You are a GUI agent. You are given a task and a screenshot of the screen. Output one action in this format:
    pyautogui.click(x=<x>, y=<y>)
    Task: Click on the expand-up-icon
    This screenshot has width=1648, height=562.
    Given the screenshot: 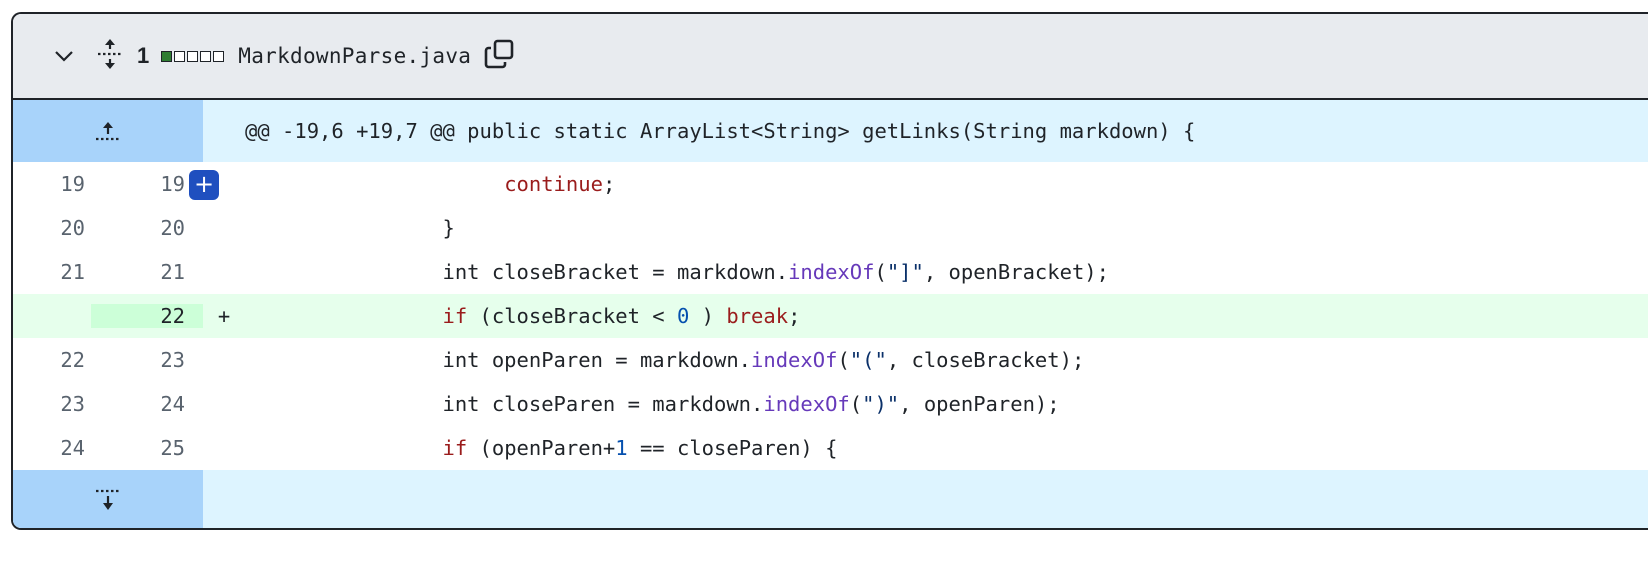 What is the action you would take?
    pyautogui.click(x=108, y=131)
    